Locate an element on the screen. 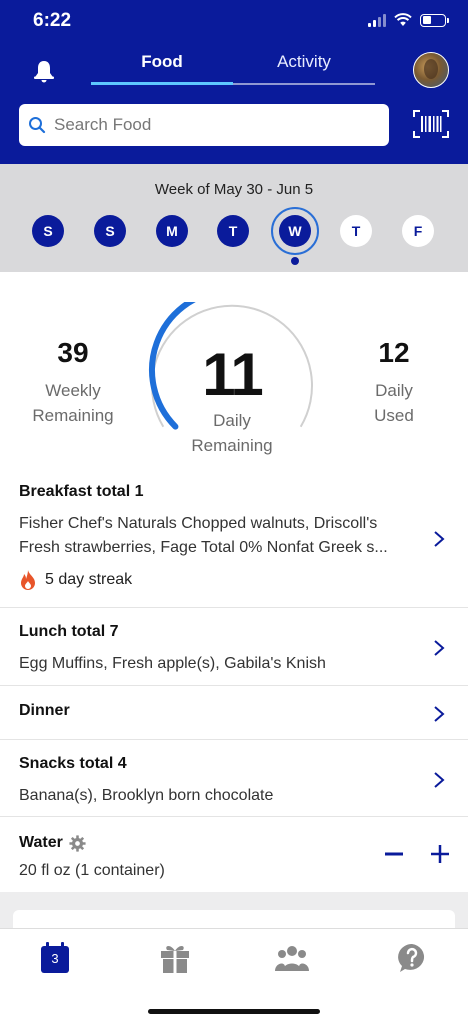 Image resolution: width=468 pixels, height=1024 pixels. gear-icon is located at coordinates (77, 843).